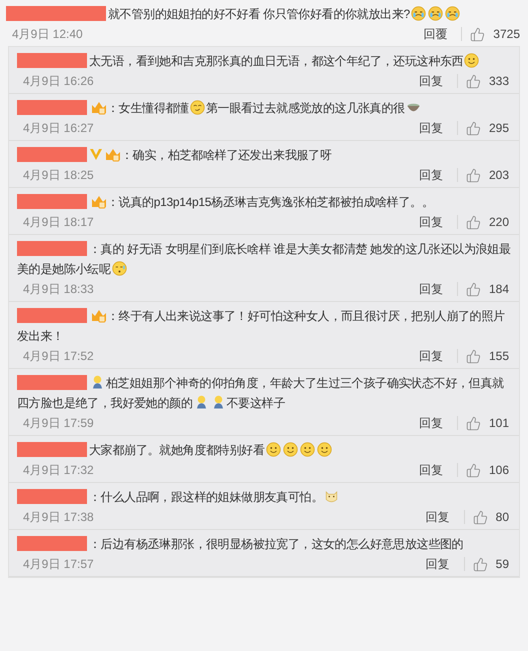  What do you see at coordinates (261, 325) in the screenshot?
I see `comment-text: ：终于有人出来说这事了！好可怕这种女人，而且很讨厌，把别人崩了的照片发出来！` at bounding box center [261, 325].